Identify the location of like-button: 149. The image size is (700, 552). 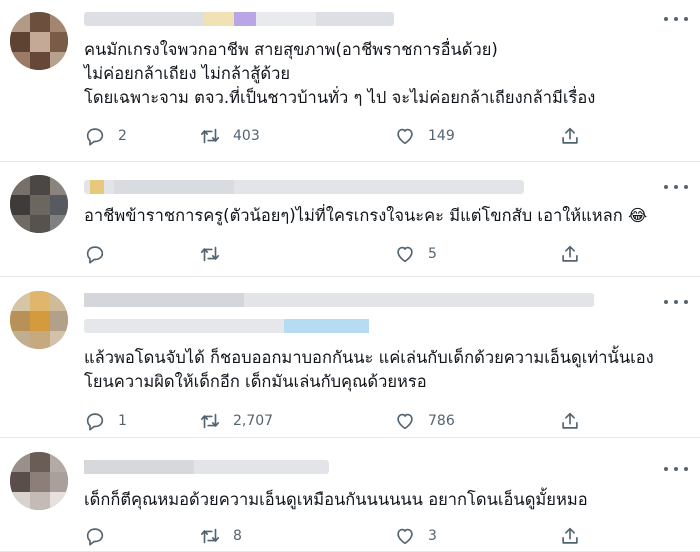
(424, 136).